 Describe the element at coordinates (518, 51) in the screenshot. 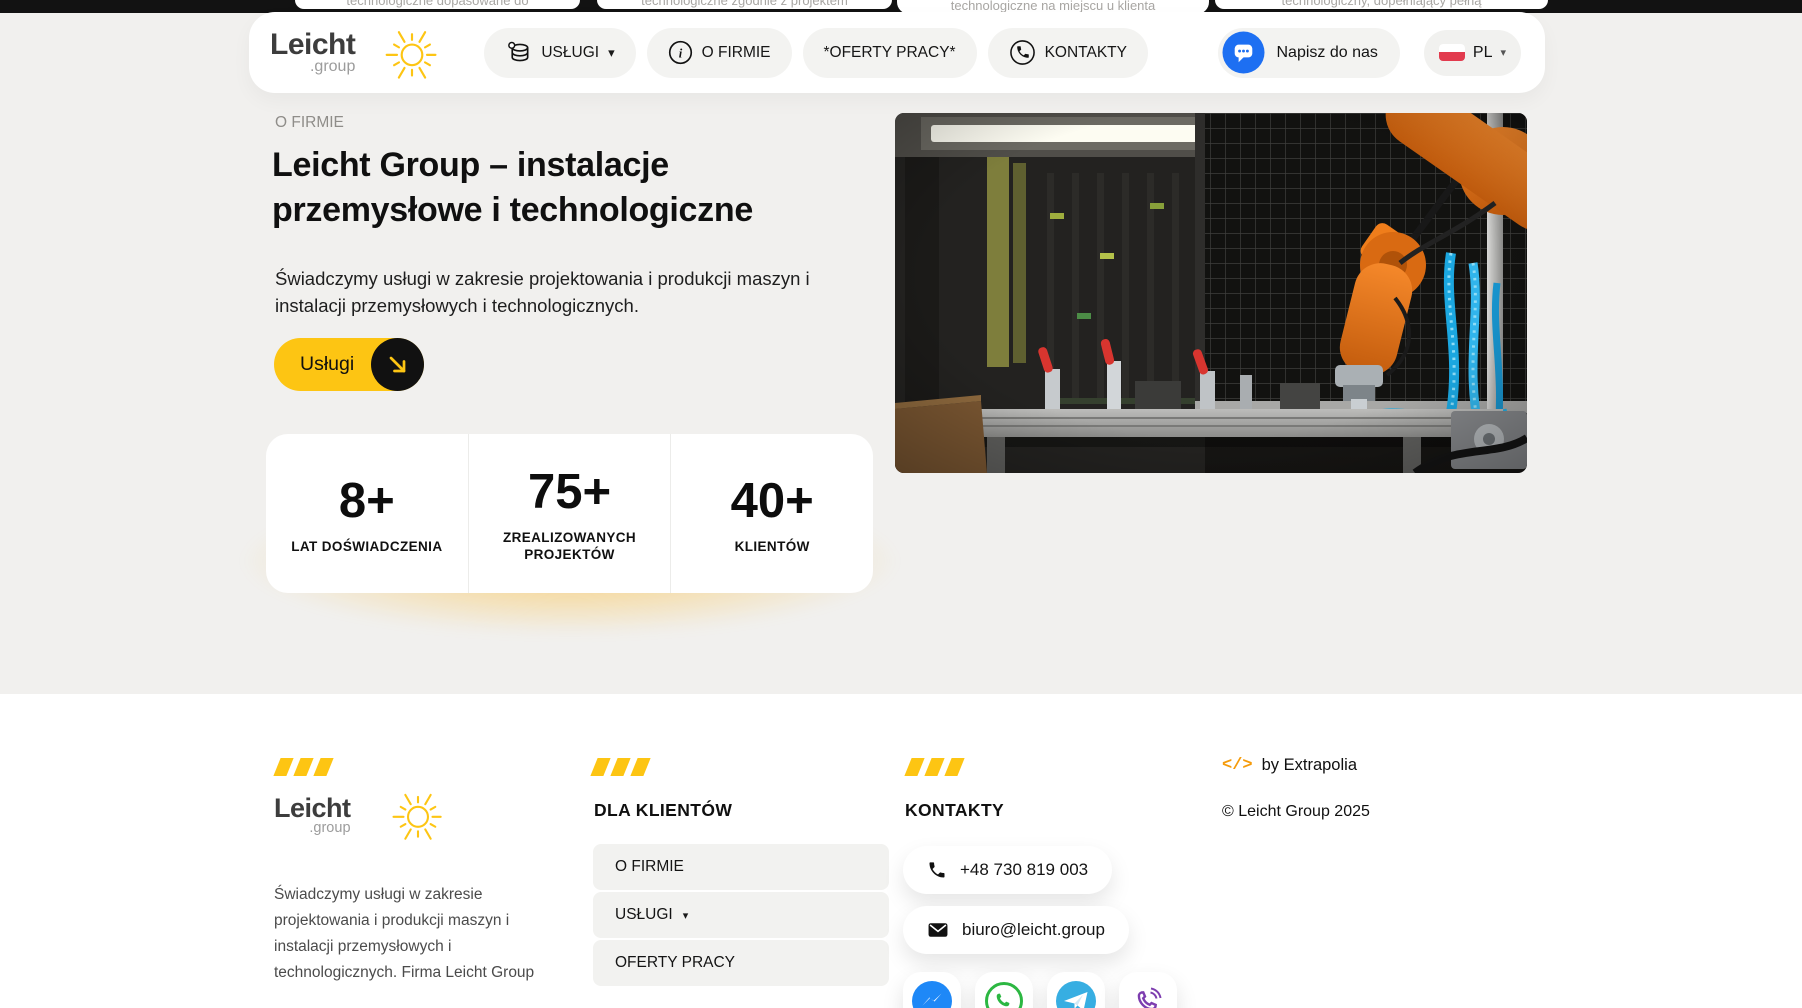

I see `stack-icon` at that location.